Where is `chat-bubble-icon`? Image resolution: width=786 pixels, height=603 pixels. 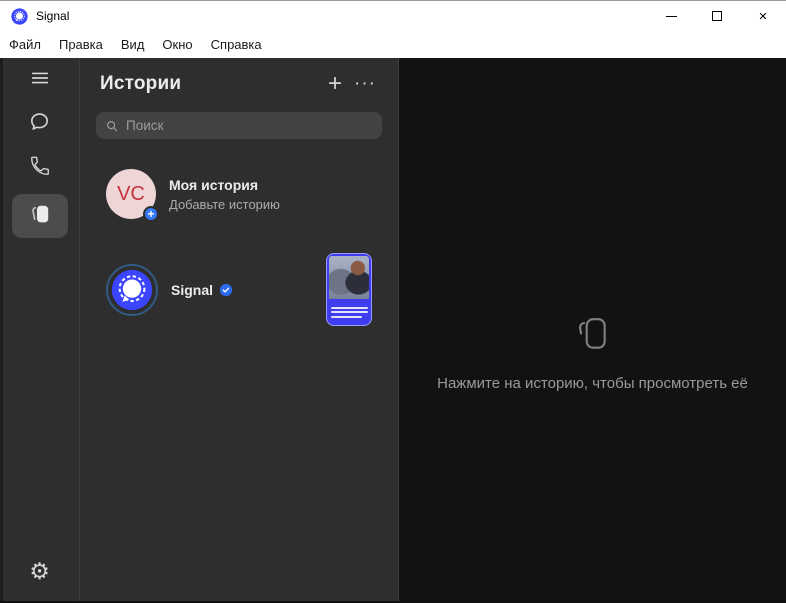
chat-bubble-icon is located at coordinates (39, 124).